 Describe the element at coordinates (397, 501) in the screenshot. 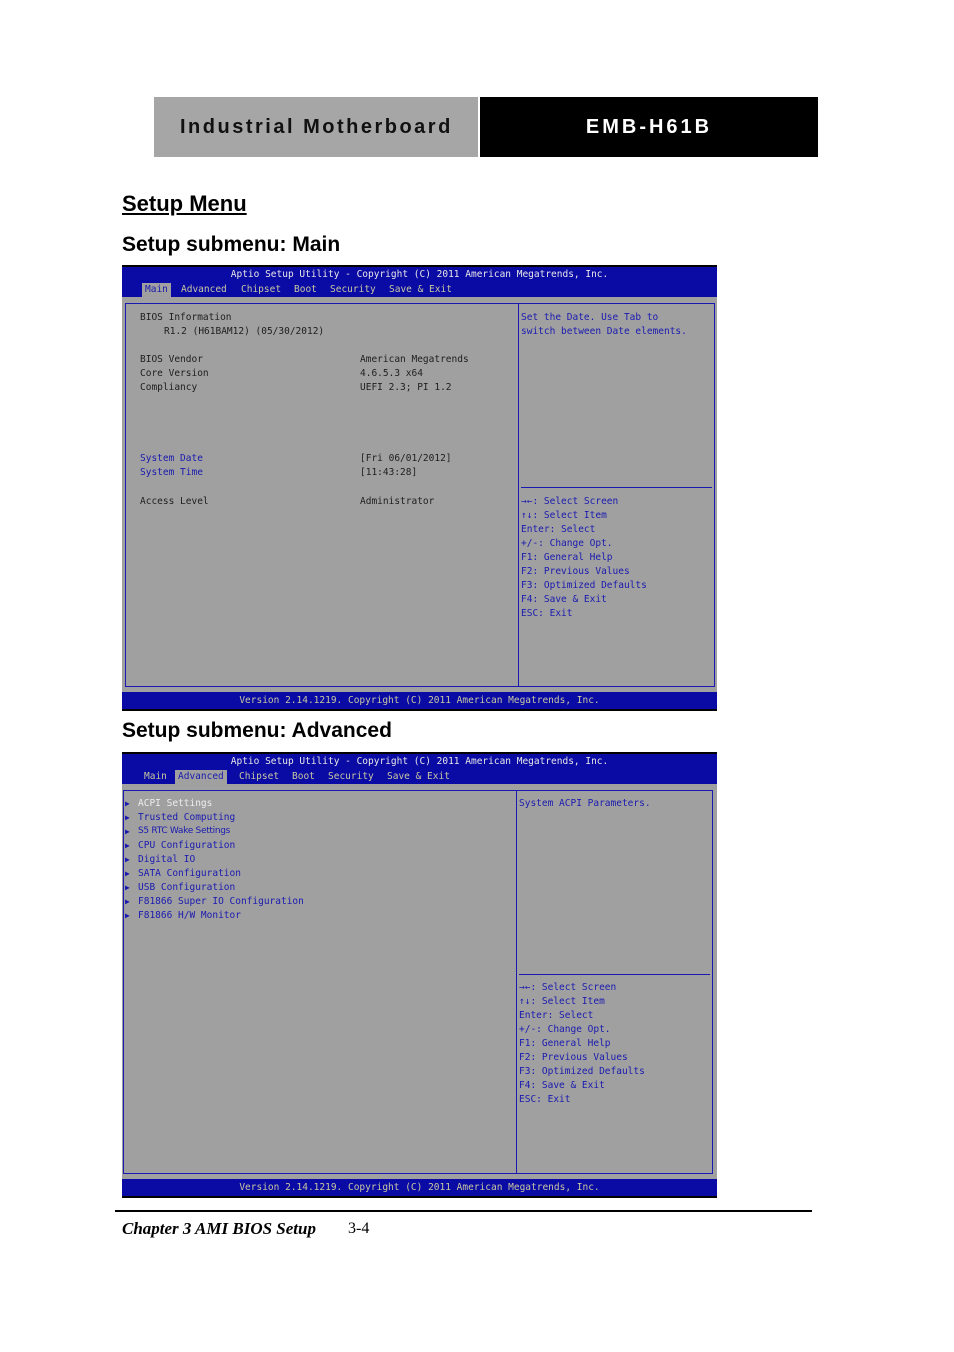

I see `access-level-value: Administrator` at that location.